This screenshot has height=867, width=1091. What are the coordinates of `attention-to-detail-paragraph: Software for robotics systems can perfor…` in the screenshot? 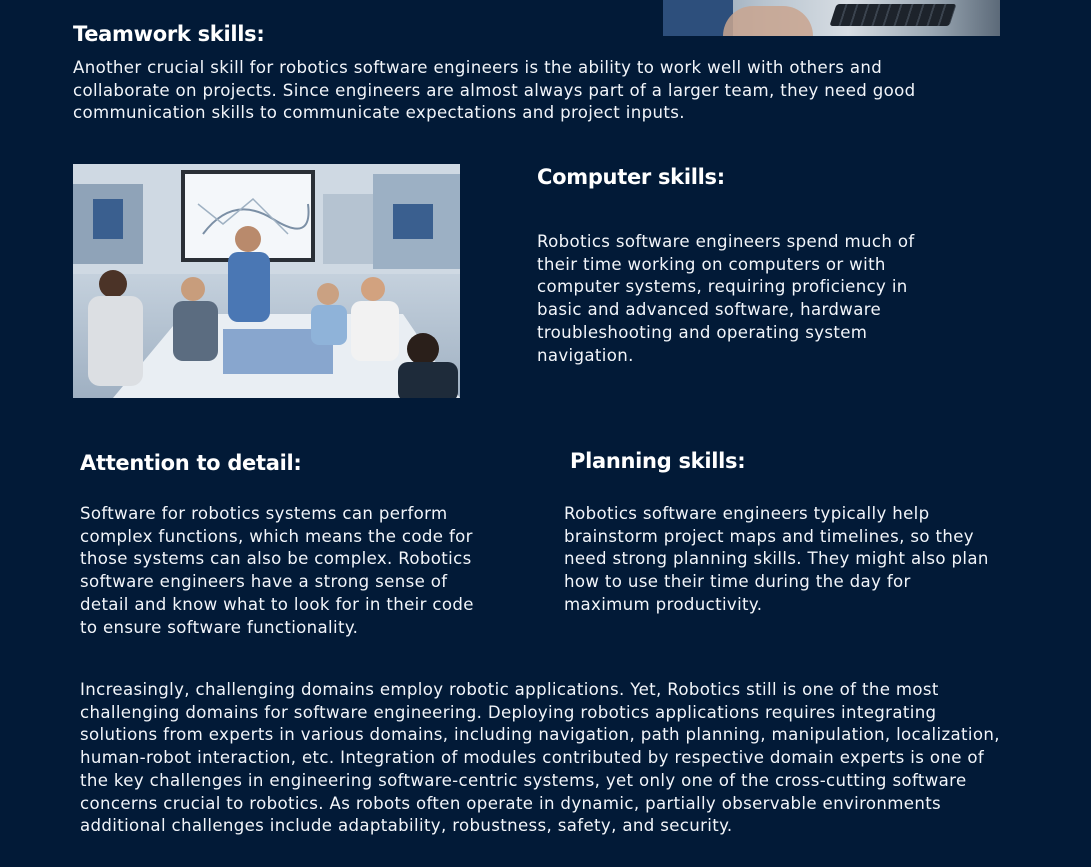 It's located at (277, 570).